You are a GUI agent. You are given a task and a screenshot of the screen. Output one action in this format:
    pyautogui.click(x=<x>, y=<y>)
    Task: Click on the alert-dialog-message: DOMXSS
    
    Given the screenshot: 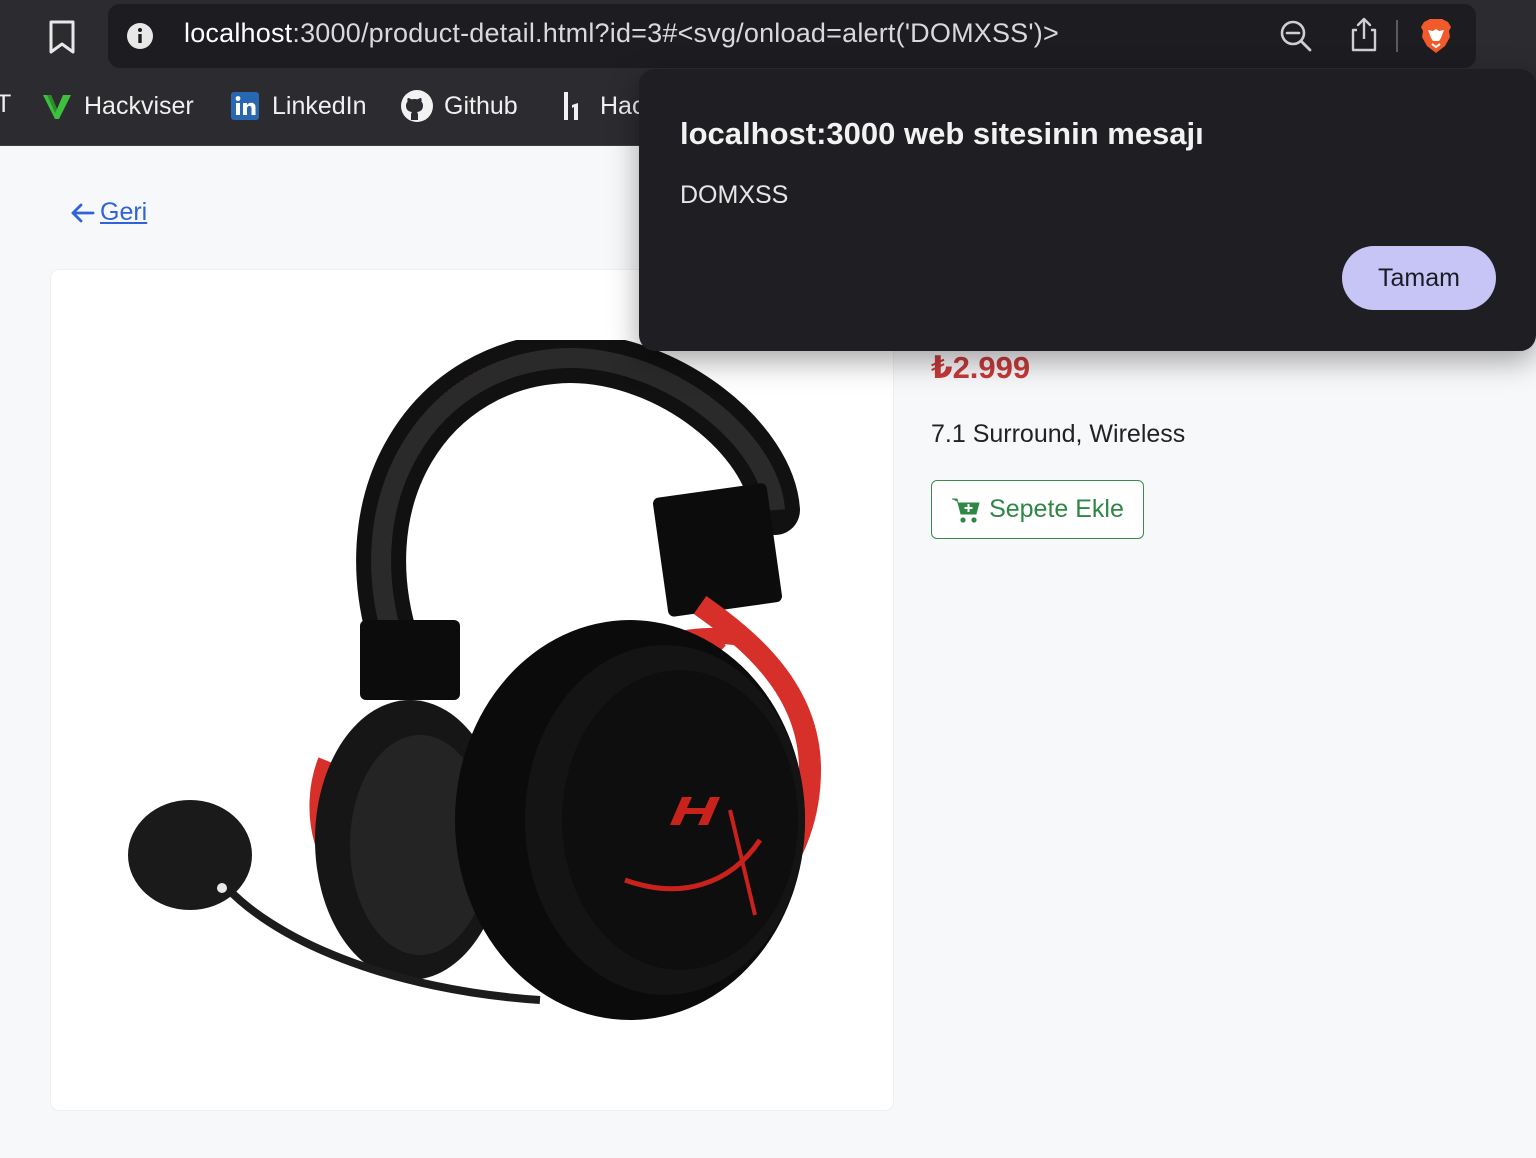 What is the action you would take?
    pyautogui.click(x=734, y=195)
    